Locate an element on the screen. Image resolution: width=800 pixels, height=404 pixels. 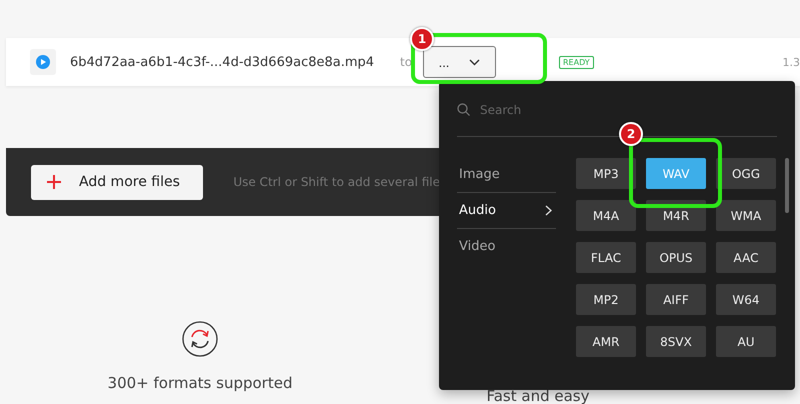
to-label: to is located at coordinates (407, 62).